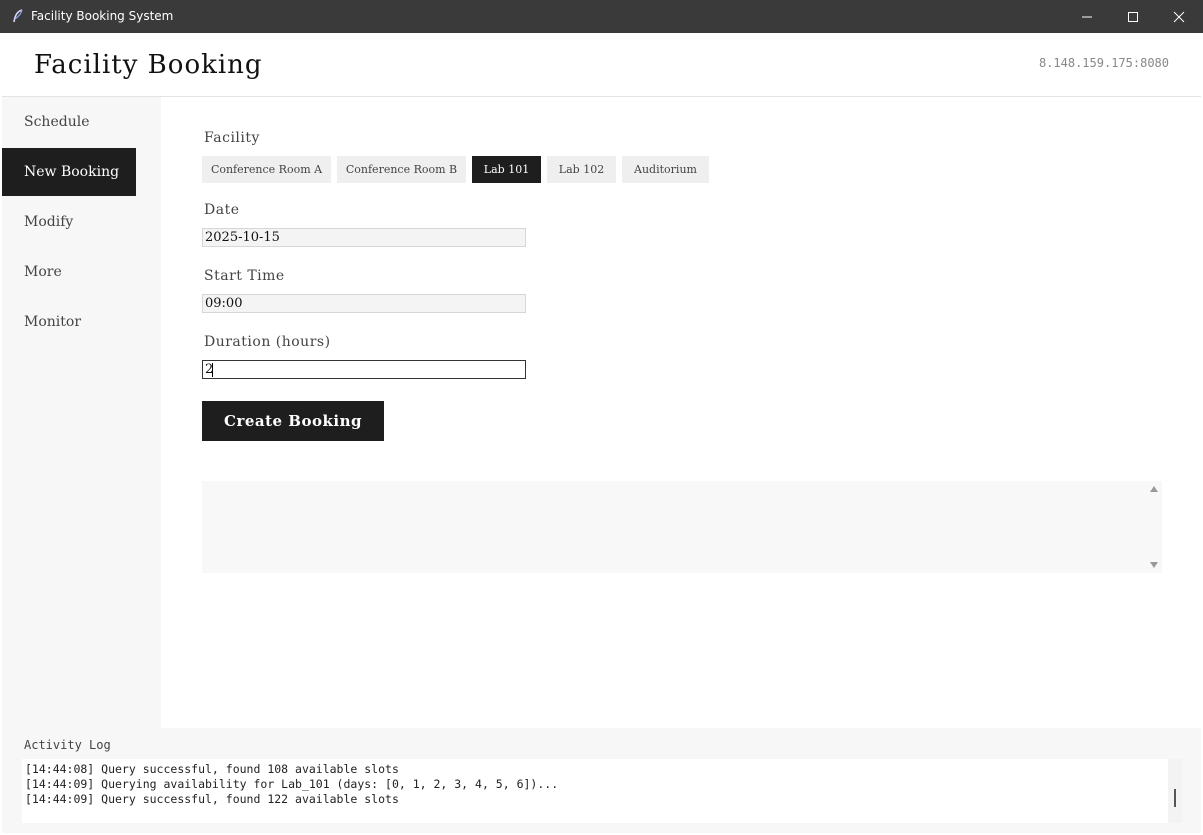 This screenshot has height=835, width=1203. I want to click on sidebar-item-label: More, so click(43, 272).